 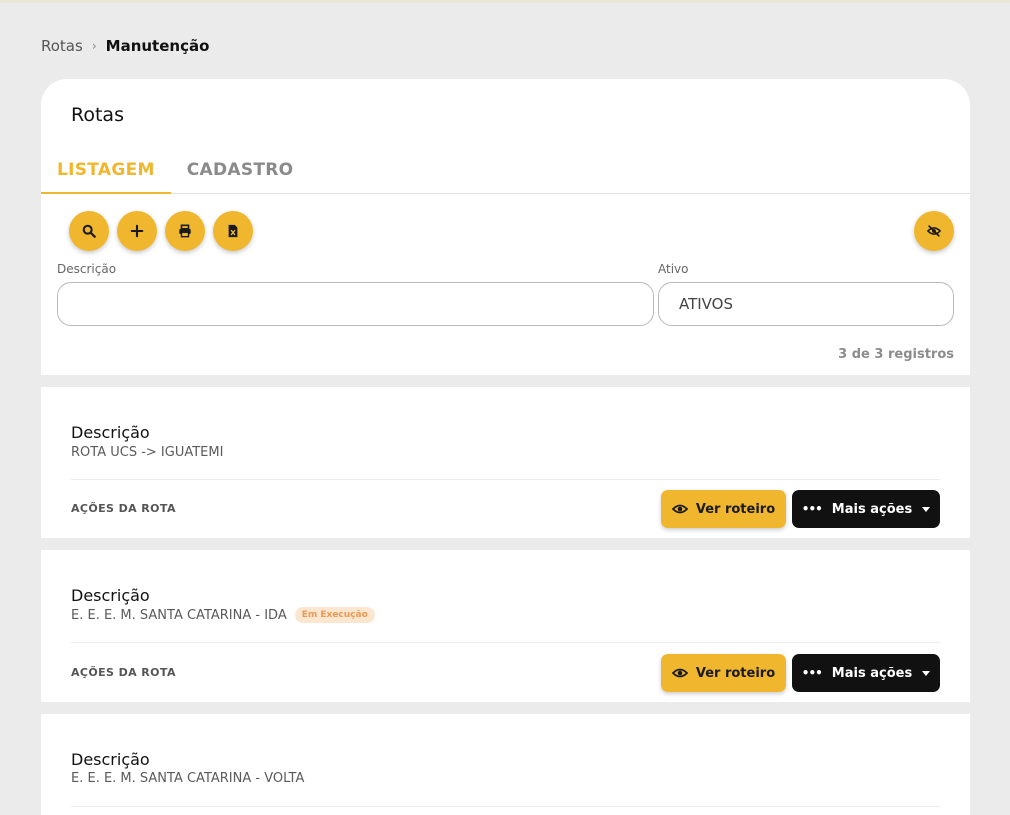 What do you see at coordinates (94, 46) in the screenshot?
I see `chevron-right-icon: ›` at bounding box center [94, 46].